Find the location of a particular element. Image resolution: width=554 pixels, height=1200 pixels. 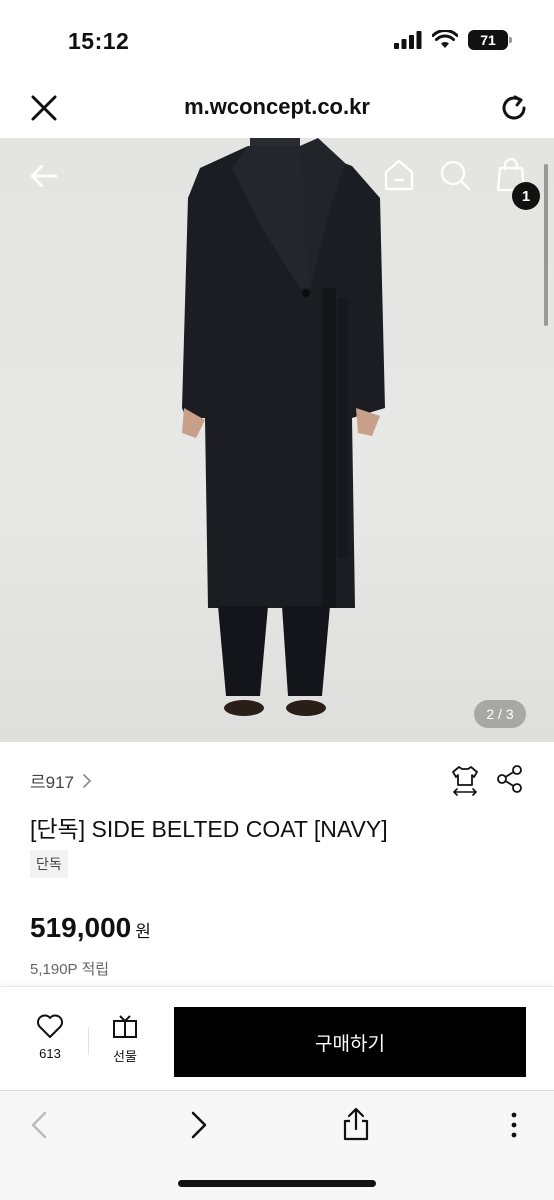

battery-level: 71 is located at coordinates (488, 40).